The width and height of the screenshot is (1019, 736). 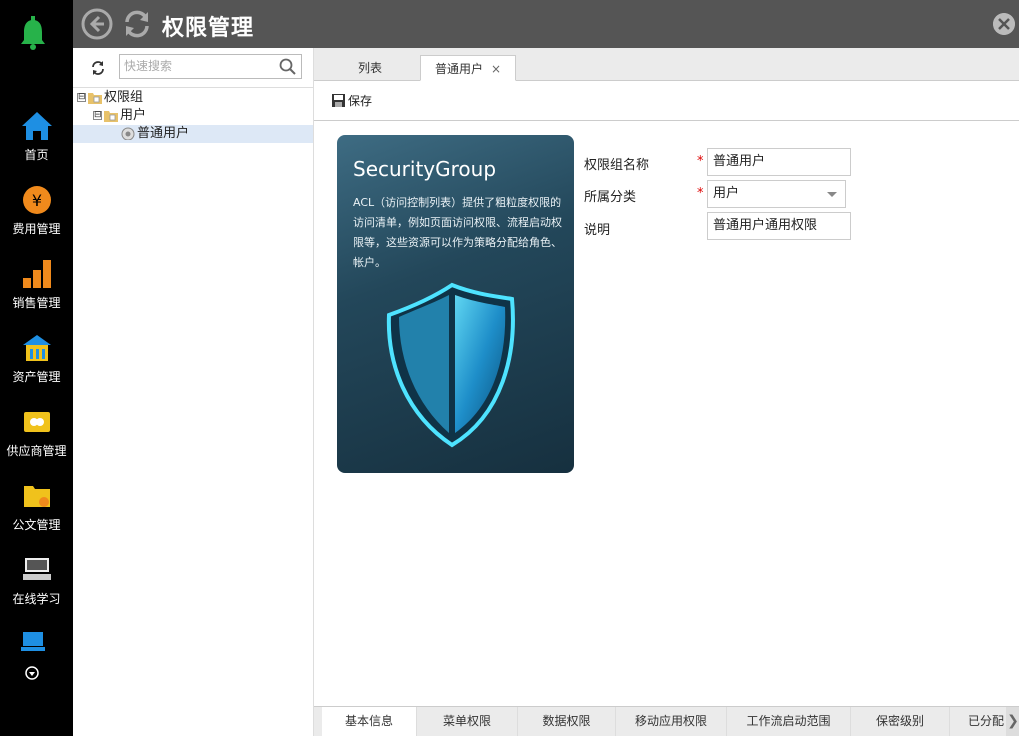 What do you see at coordinates (36, 155) in the screenshot?
I see `nav-label: 首页` at bounding box center [36, 155].